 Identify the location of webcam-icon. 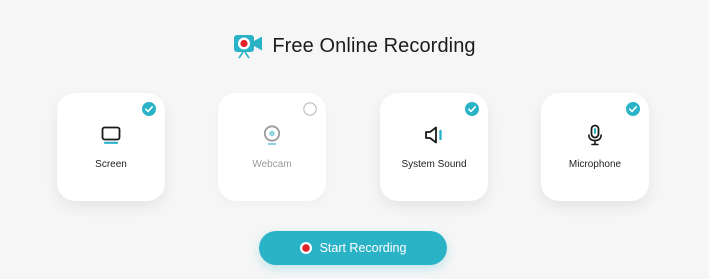
(272, 135).